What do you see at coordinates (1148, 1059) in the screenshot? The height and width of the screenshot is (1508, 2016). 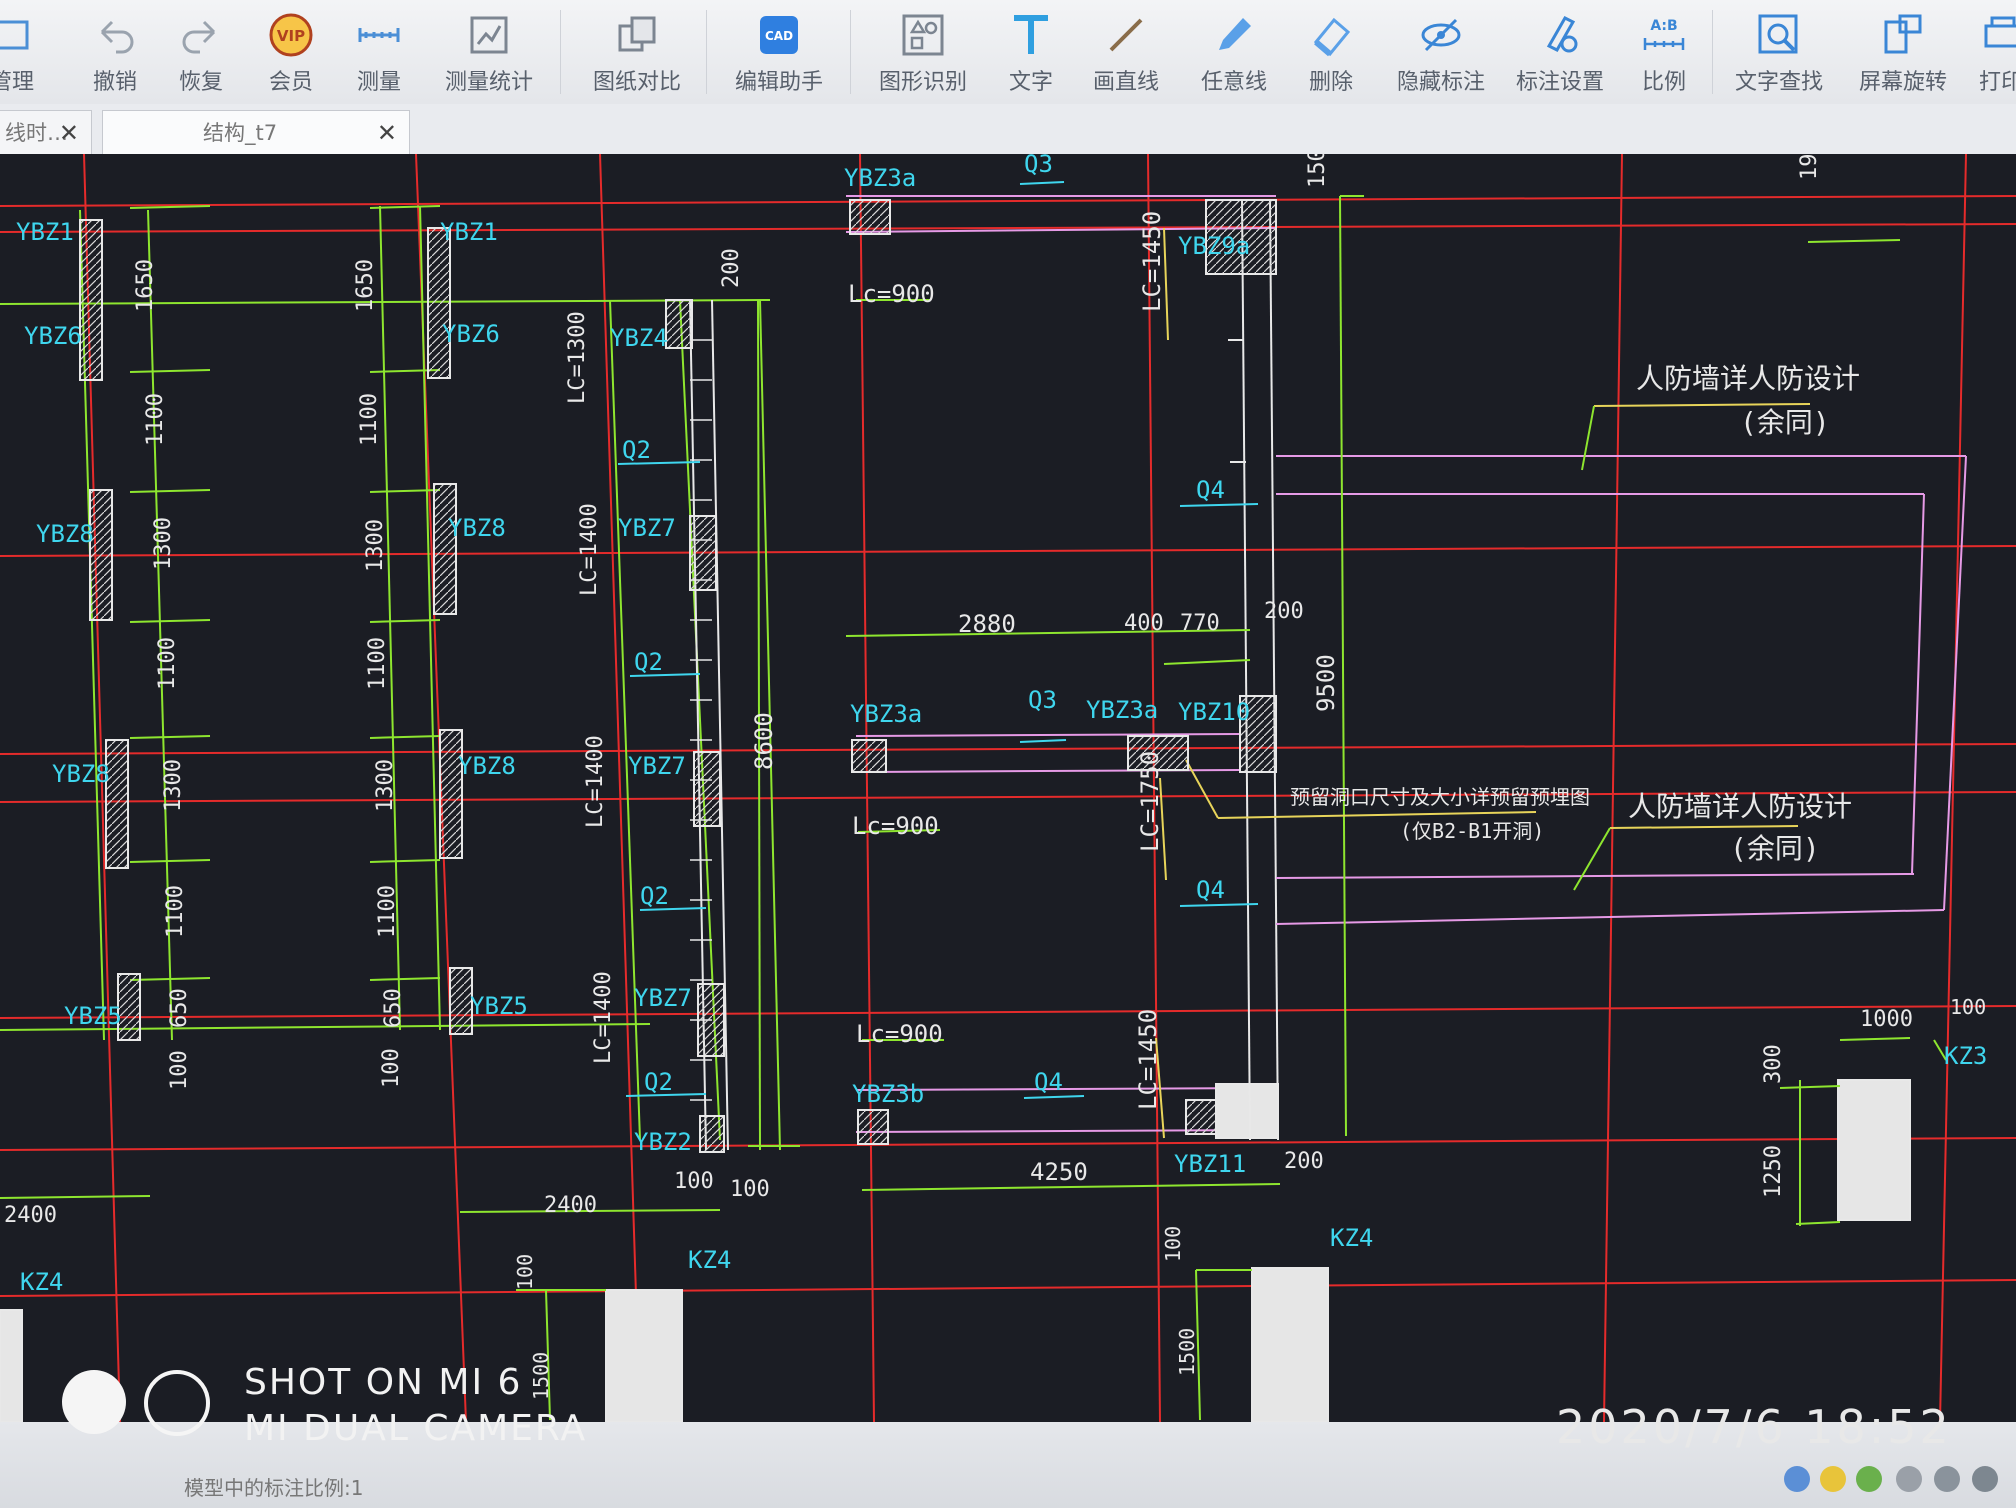 I see `drawing-annotation: LC=1450` at bounding box center [1148, 1059].